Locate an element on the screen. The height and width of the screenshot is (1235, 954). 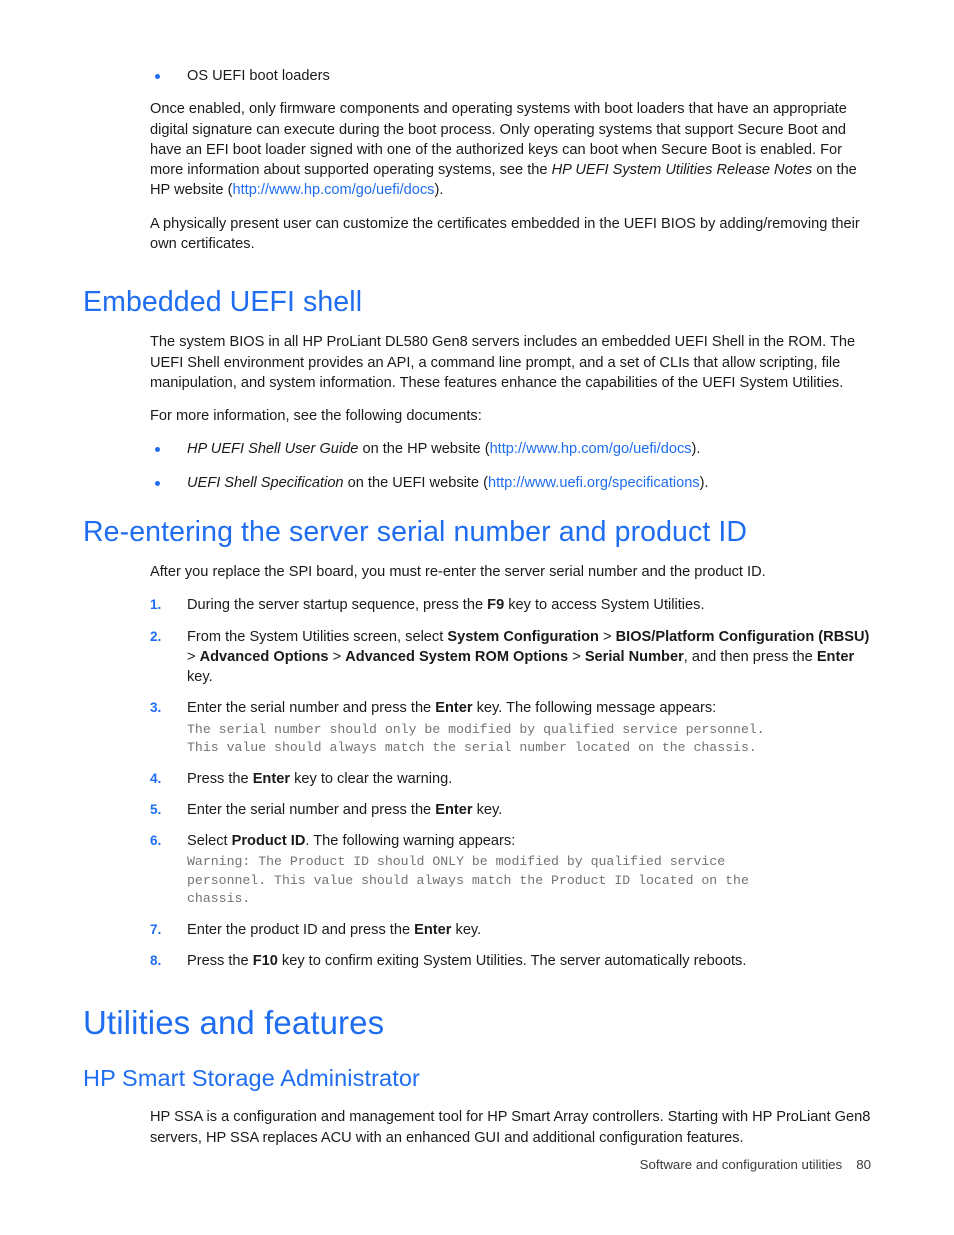
heading-embedded-uefi-shell: Embedded UEFI shell is located at coordinates (223, 302).